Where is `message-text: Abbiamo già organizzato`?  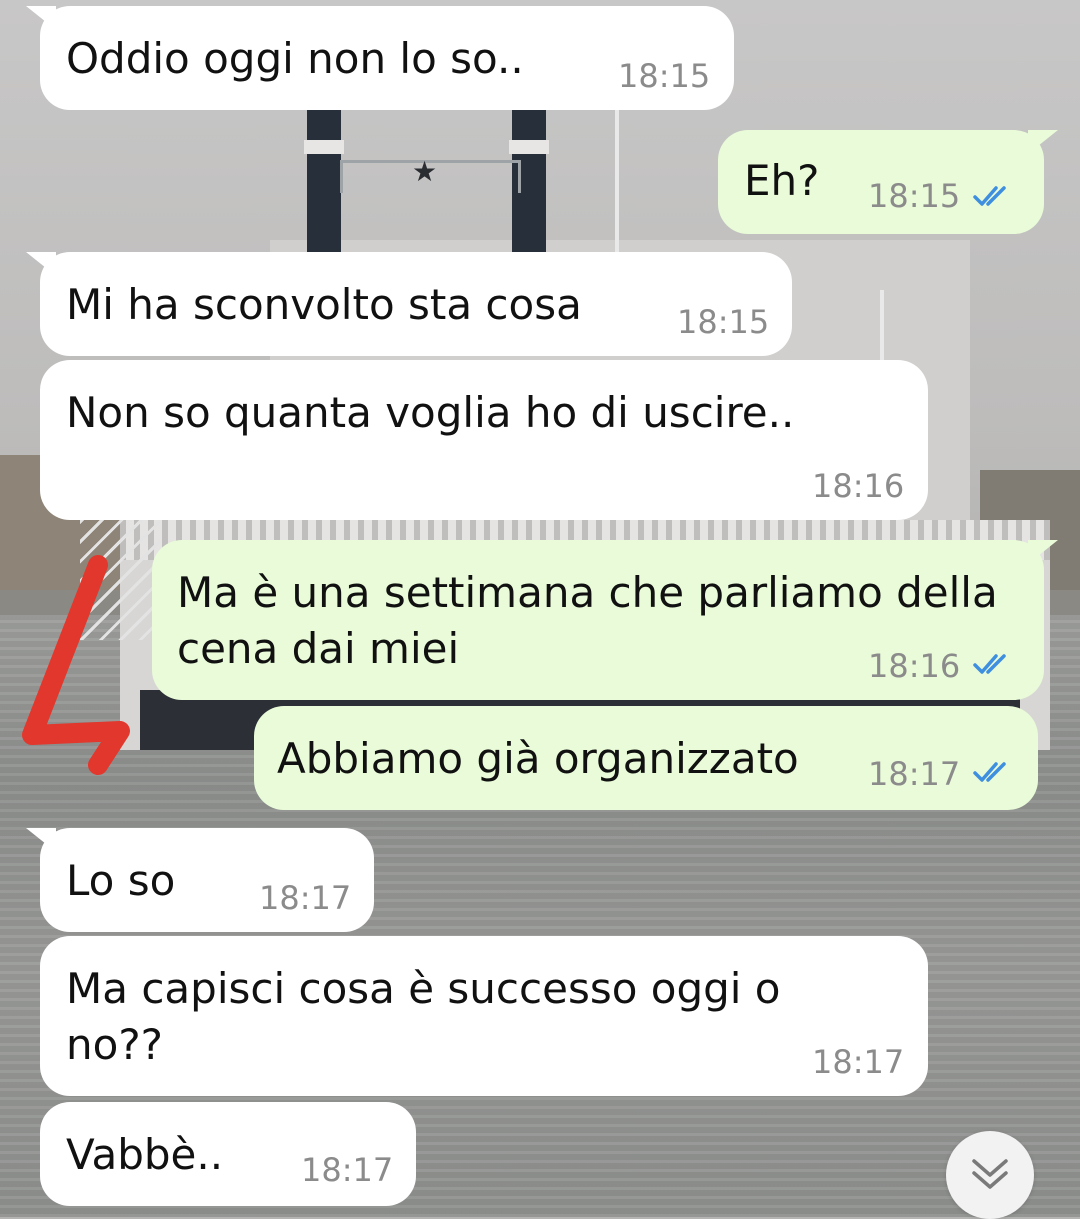
message-text: Abbiamo già organizzato is located at coordinates (538, 758).